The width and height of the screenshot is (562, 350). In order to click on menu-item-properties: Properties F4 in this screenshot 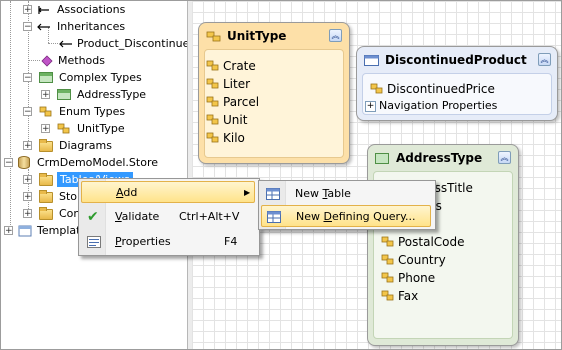, I will do `click(168, 242)`.